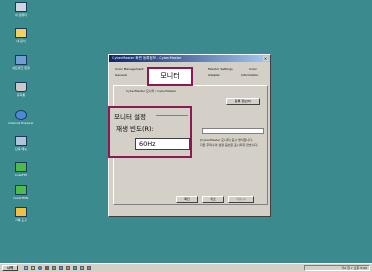 This screenshot has height=272, width=372. What do you see at coordinates (147, 58) in the screenshot?
I see `dialog-title: CyberMaster 화면 등록정보 - CyberMaster` at bounding box center [147, 58].